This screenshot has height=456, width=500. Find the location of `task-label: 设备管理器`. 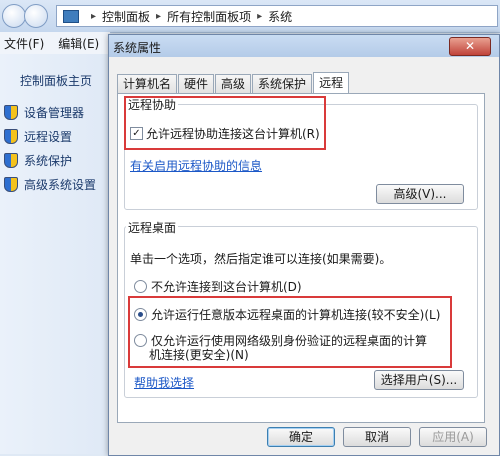

task-label: 设备管理器 is located at coordinates (54, 113).